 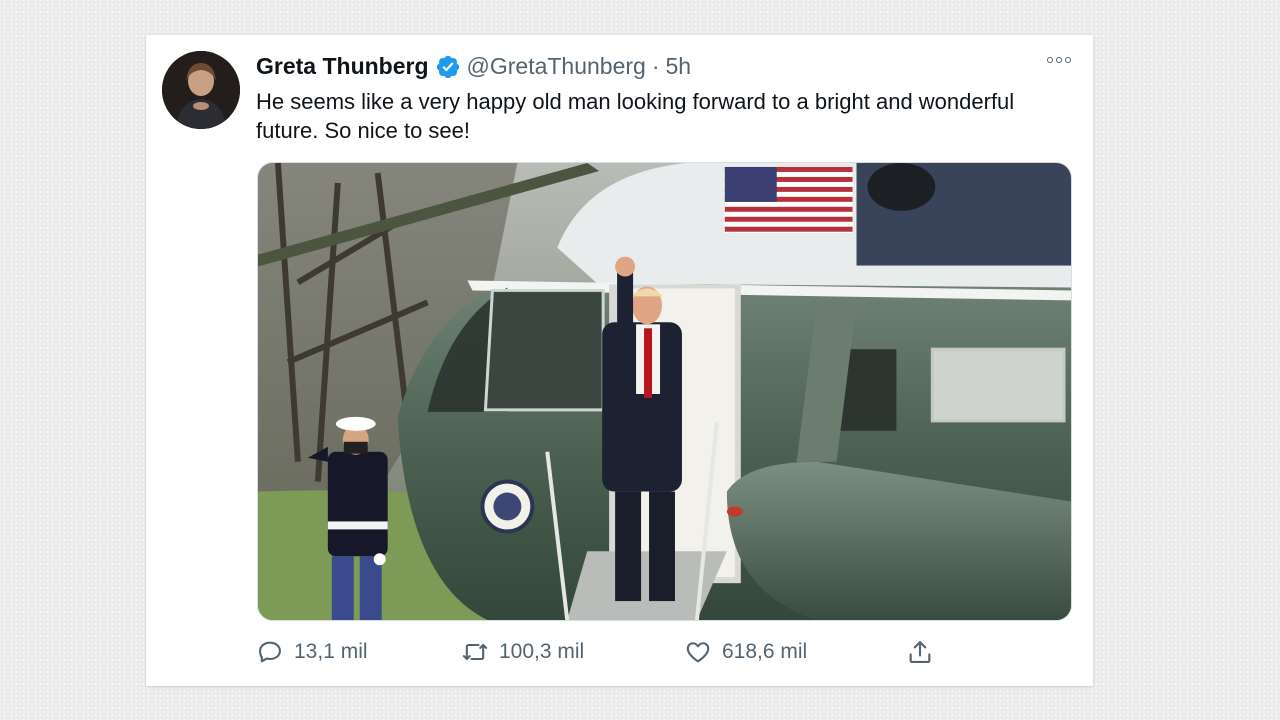 What do you see at coordinates (342, 66) in the screenshot?
I see `author-name: Greta Thunberg` at bounding box center [342, 66].